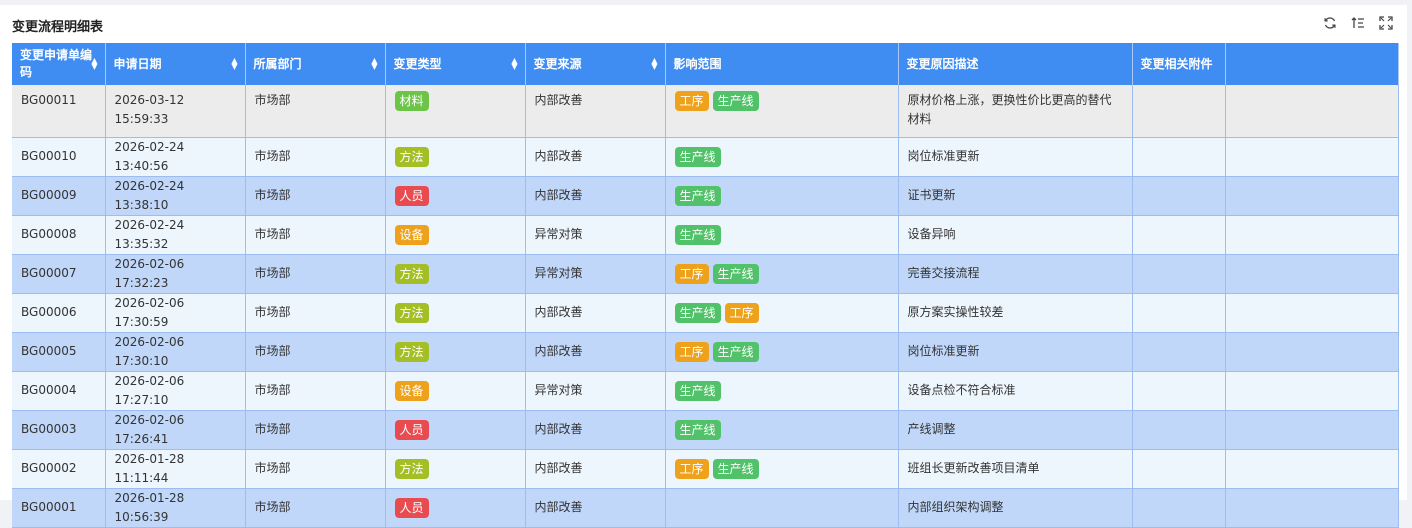  I want to click on cell-type: 材料, so click(455, 111).